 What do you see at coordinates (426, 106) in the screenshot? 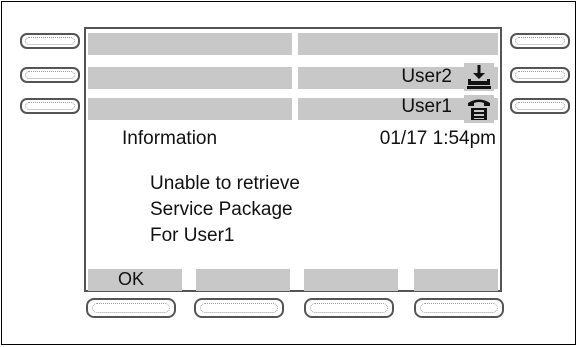
I see `line-label-user1: User1` at bounding box center [426, 106].